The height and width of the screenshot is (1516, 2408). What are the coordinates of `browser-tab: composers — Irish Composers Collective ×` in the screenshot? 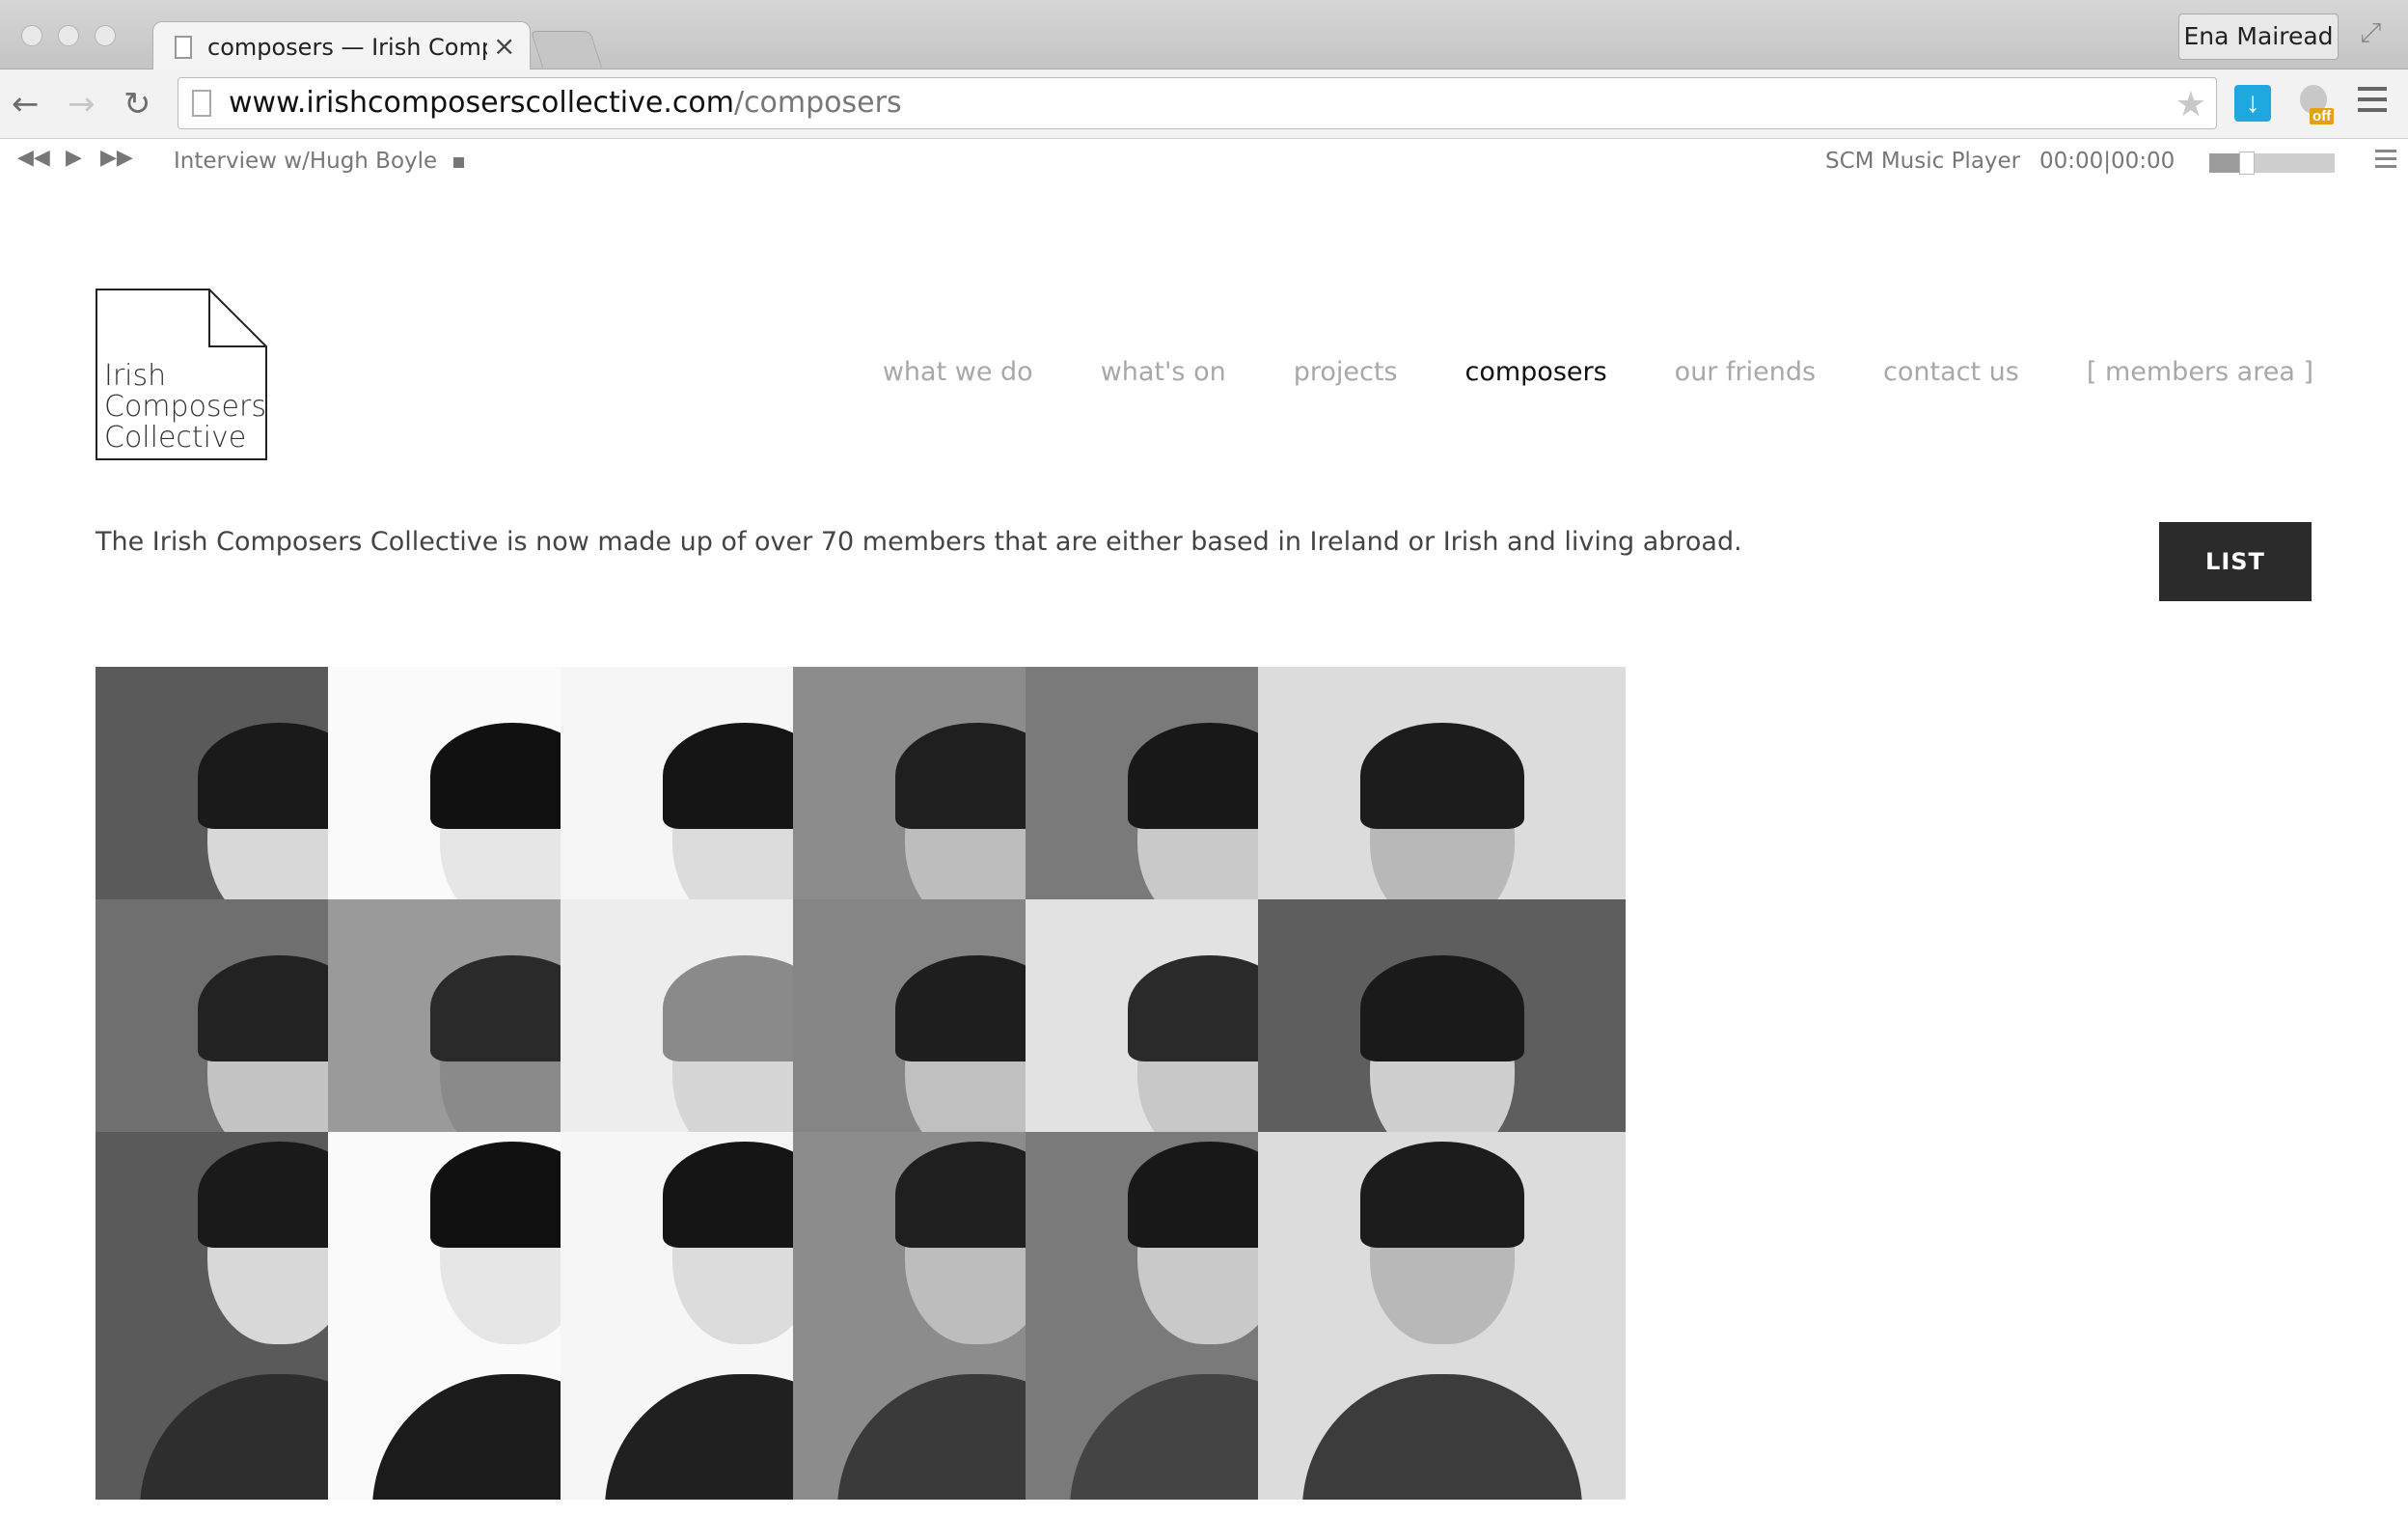 It's located at (341, 46).